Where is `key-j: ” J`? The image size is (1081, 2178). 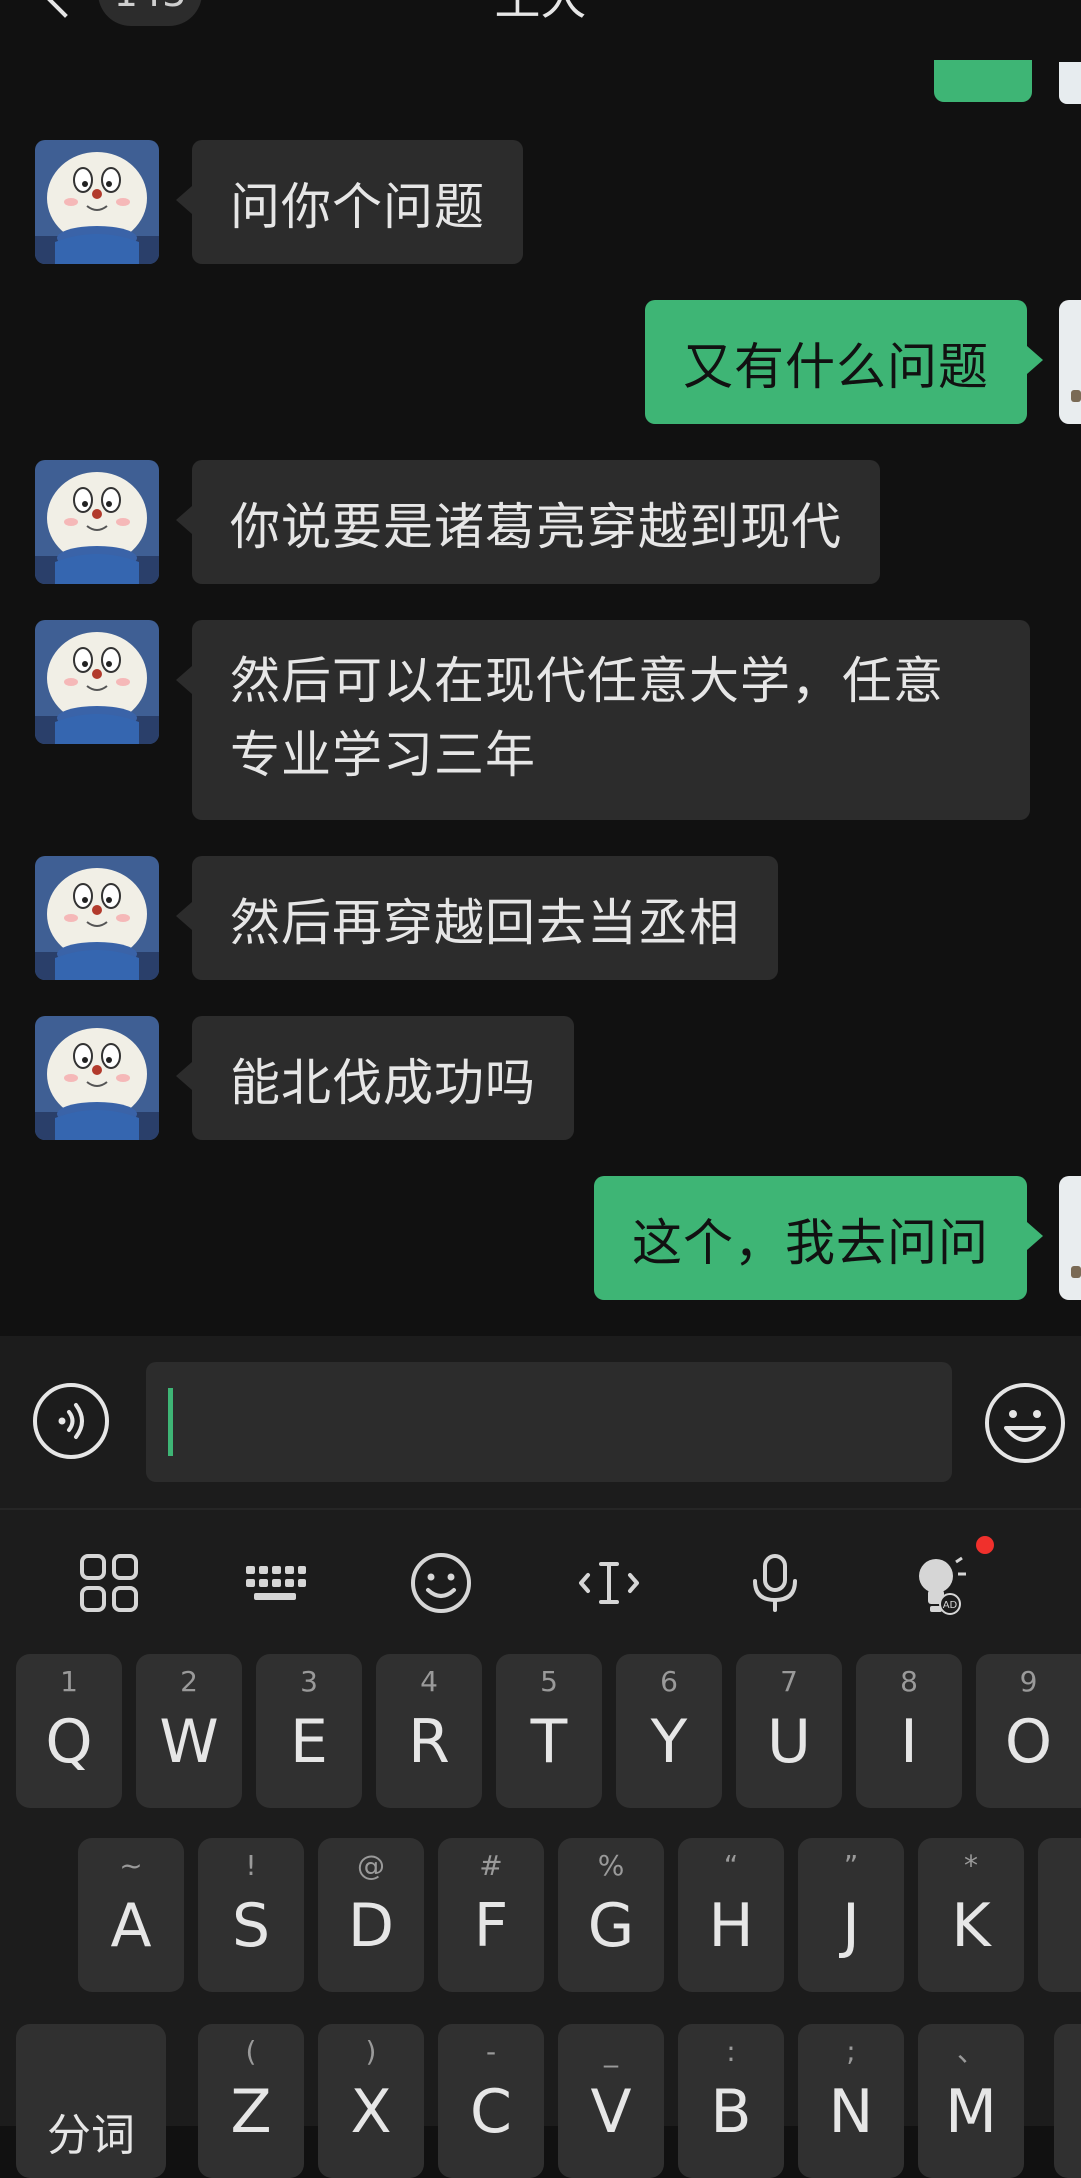
key-j: ” J is located at coordinates (851, 1915).